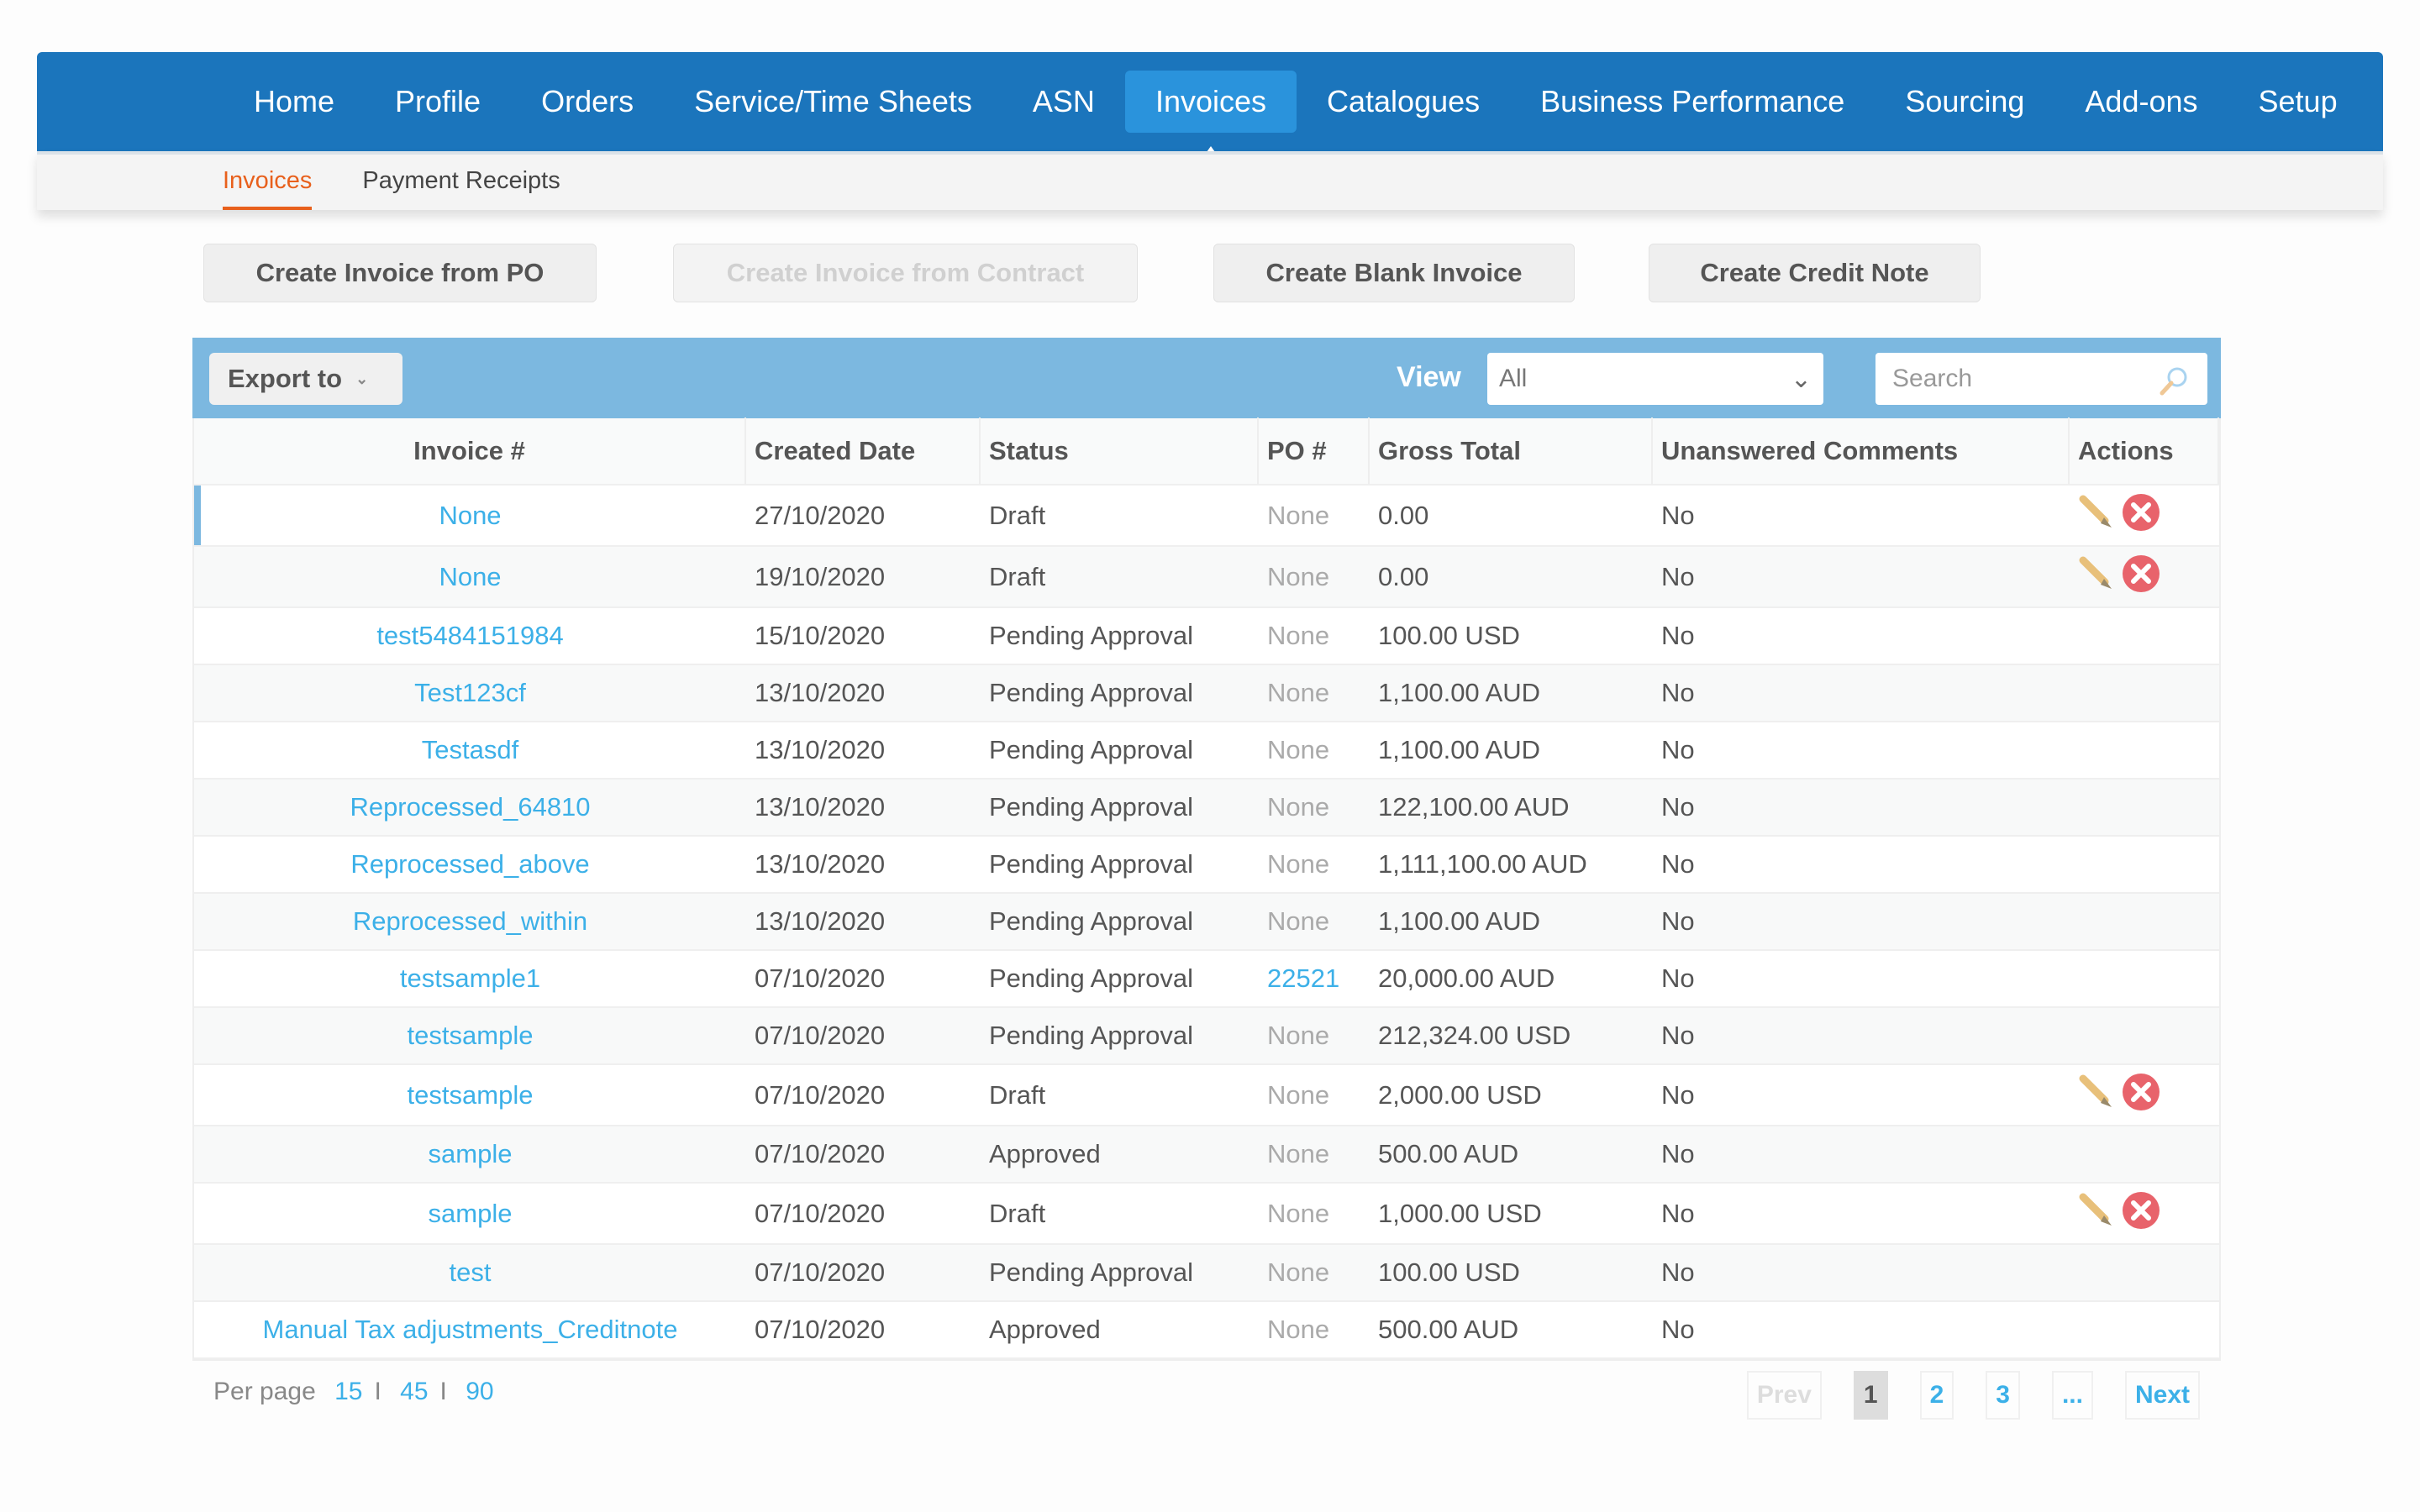 Image resolution: width=2420 pixels, height=1512 pixels. I want to click on invoice-number-link: testsample1, so click(470, 978).